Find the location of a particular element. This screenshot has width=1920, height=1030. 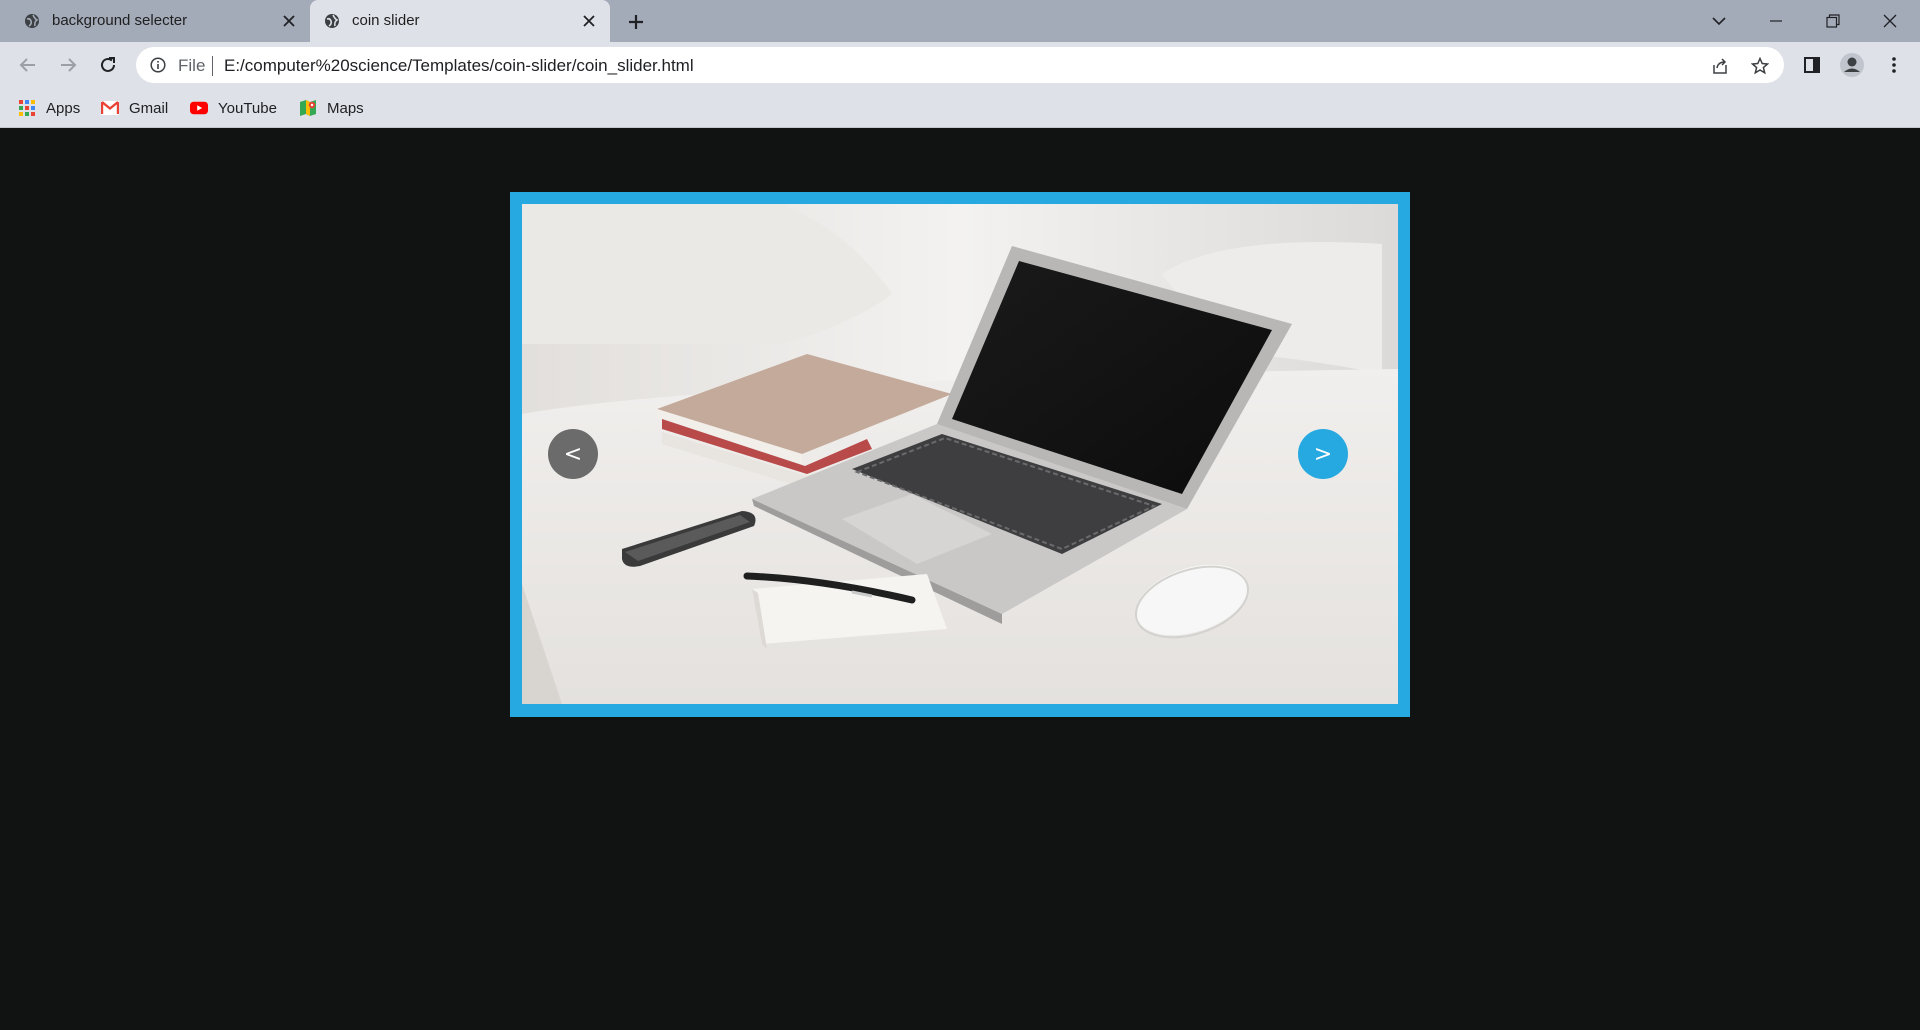

minimize-button is located at coordinates (1776, 21).